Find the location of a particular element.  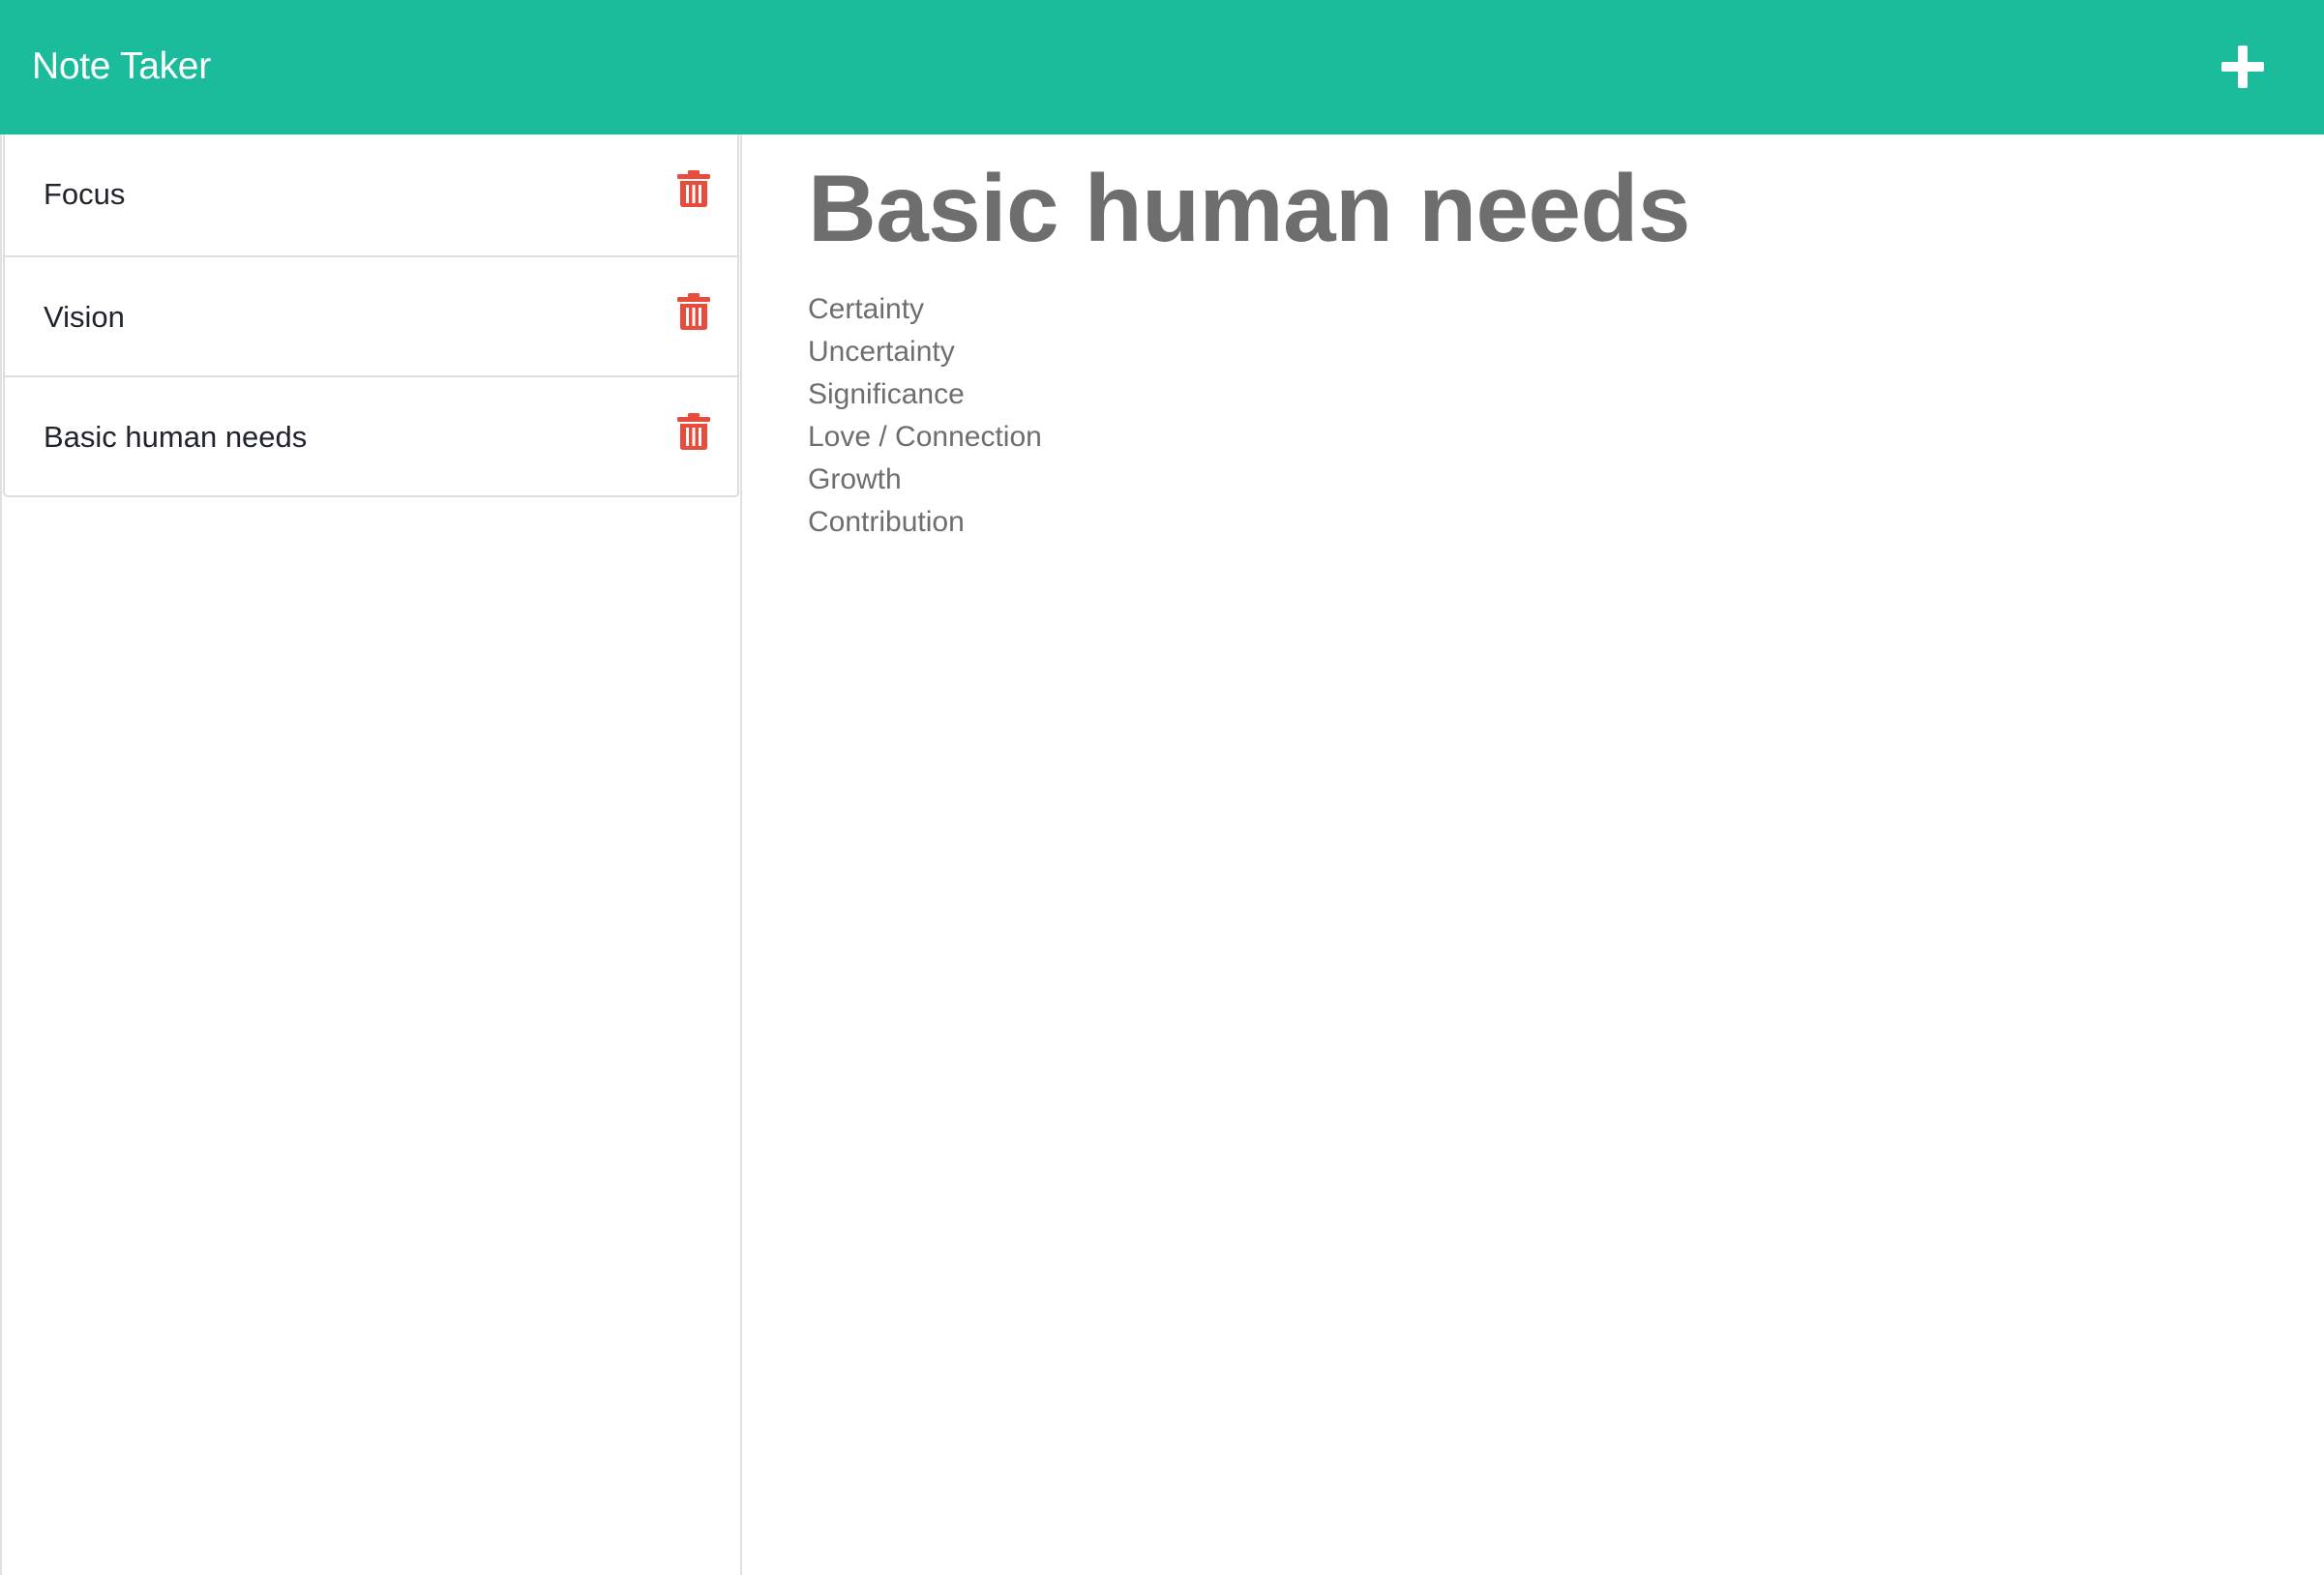

new-note-button is located at coordinates (2243, 67).